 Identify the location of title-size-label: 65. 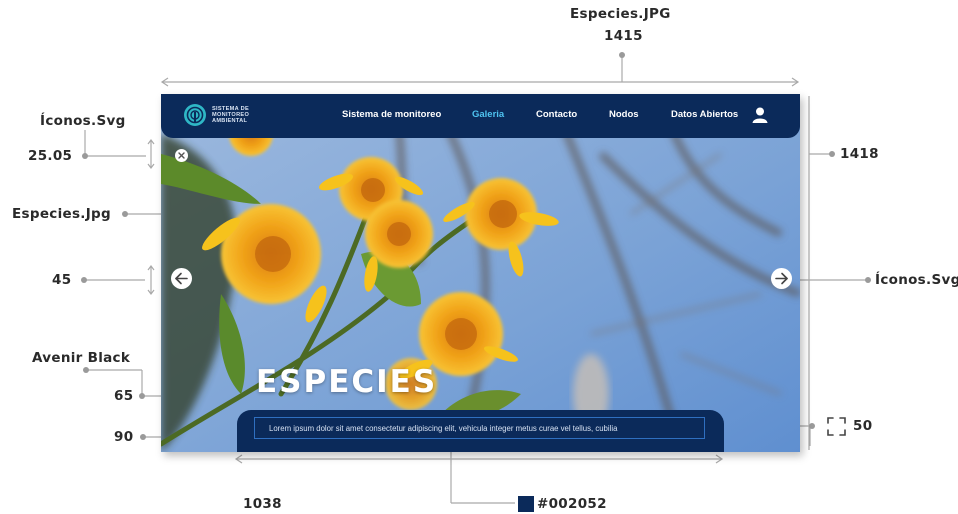
(124, 396).